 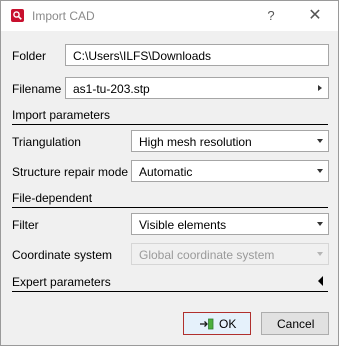 What do you see at coordinates (62, 255) in the screenshot?
I see `coordinate-system-label: Coordinate system` at bounding box center [62, 255].